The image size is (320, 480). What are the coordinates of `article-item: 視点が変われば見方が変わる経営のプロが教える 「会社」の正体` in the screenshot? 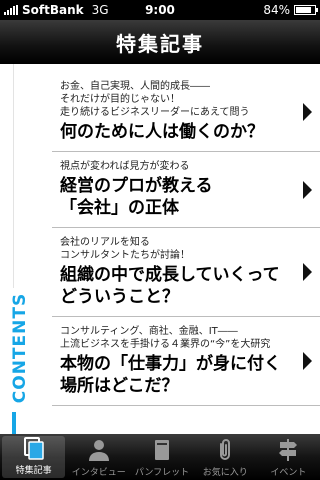 It's located at (186, 190).